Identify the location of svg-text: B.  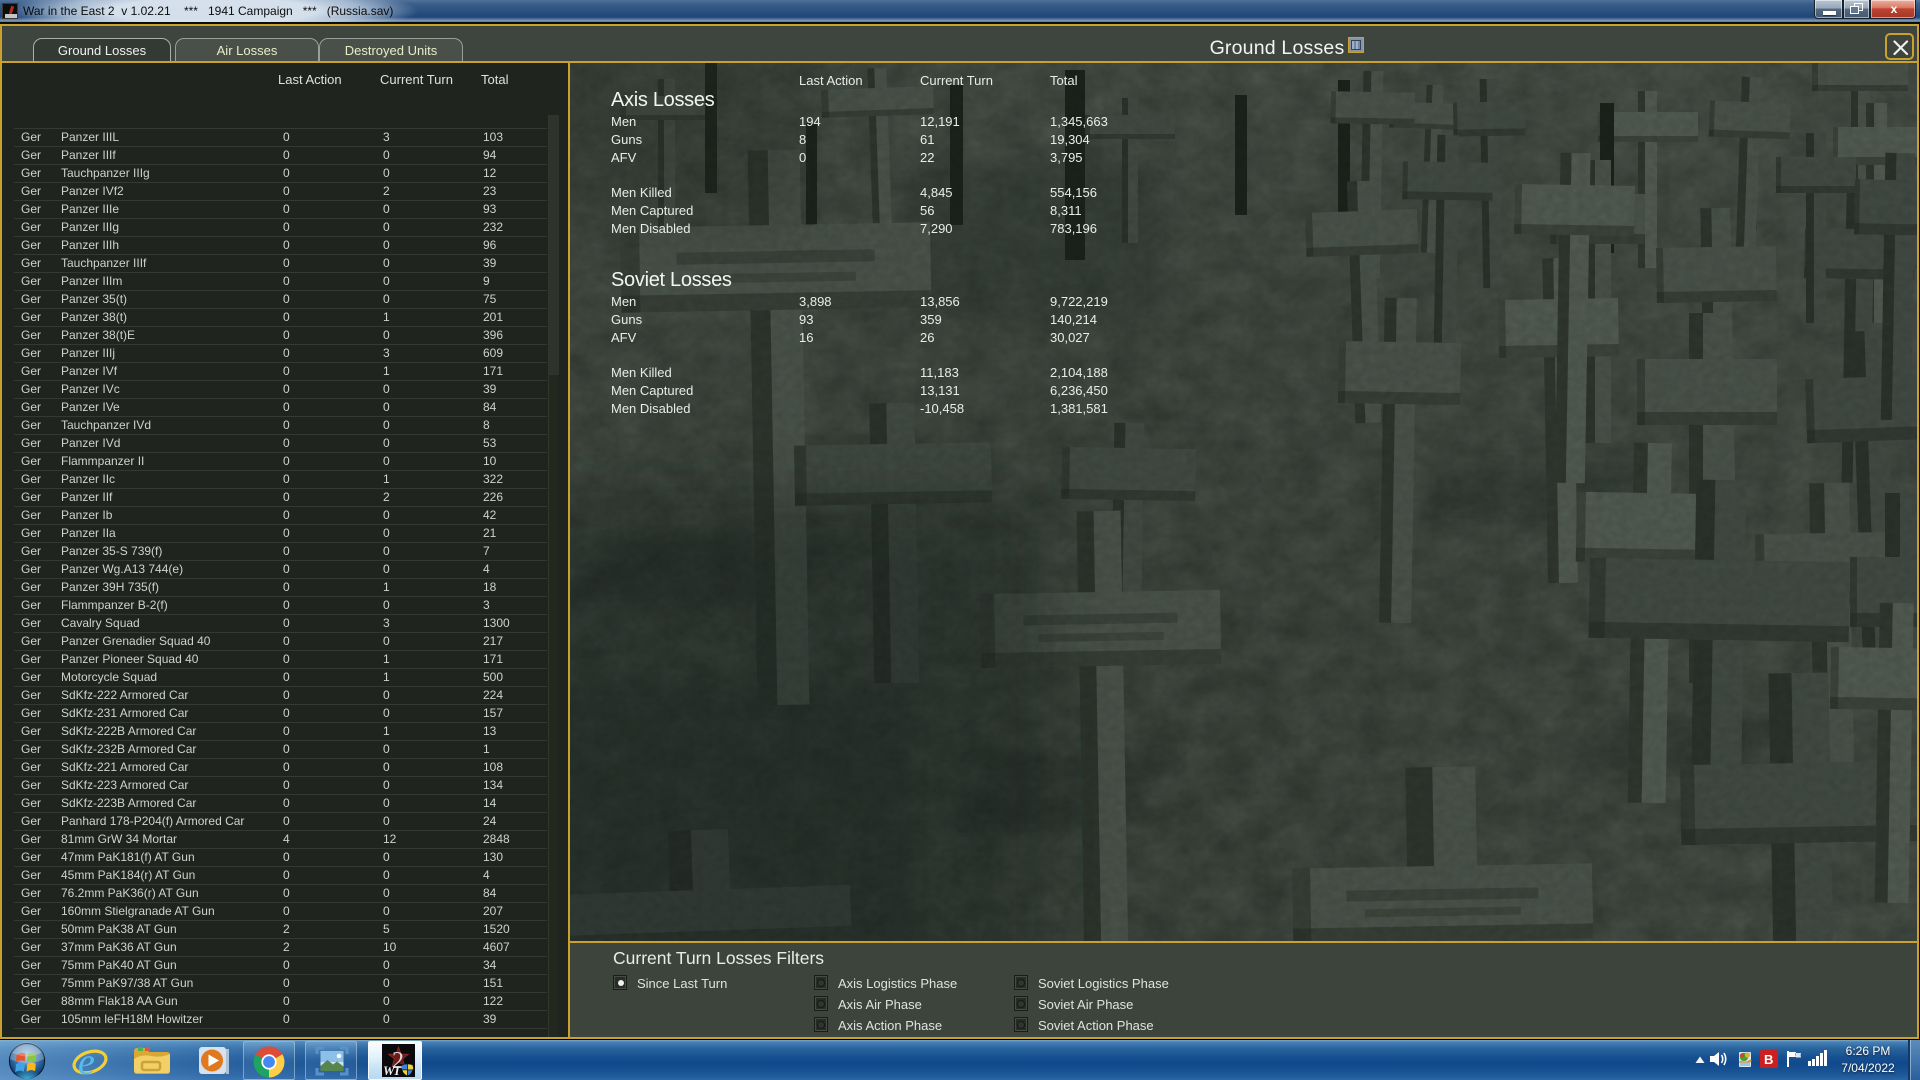
(1768, 1059).